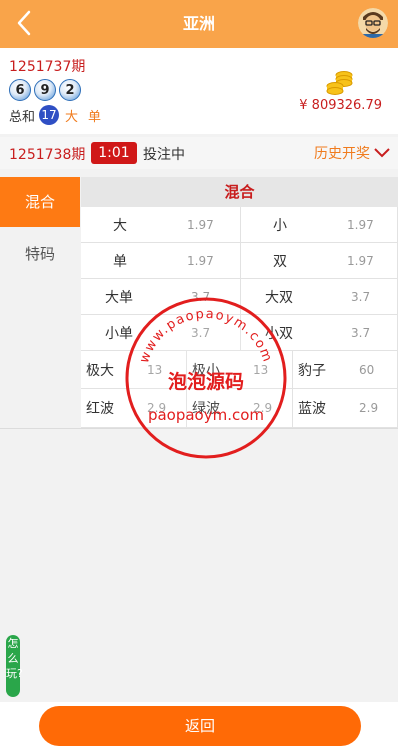 This screenshot has width=398, height=754. Describe the element at coordinates (345, 370) in the screenshot. I see `bet-option: 豹子 60` at that location.